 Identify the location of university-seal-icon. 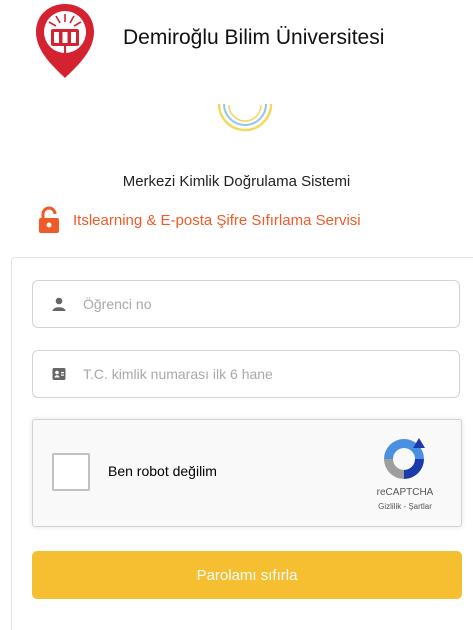
(65, 41).